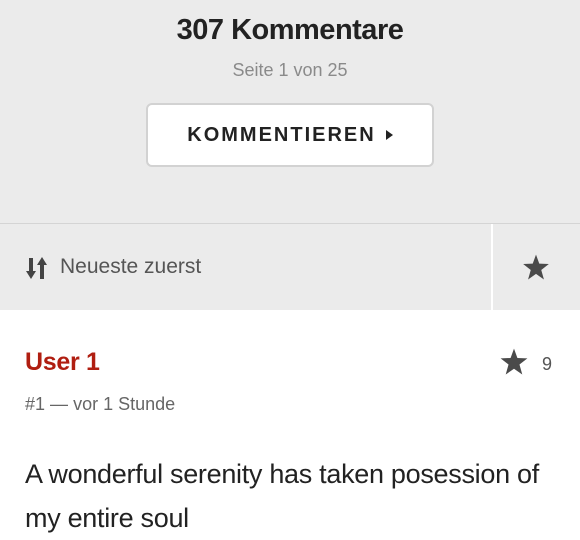 The width and height of the screenshot is (580, 540). I want to click on sort-arrows-icon, so click(36, 268).